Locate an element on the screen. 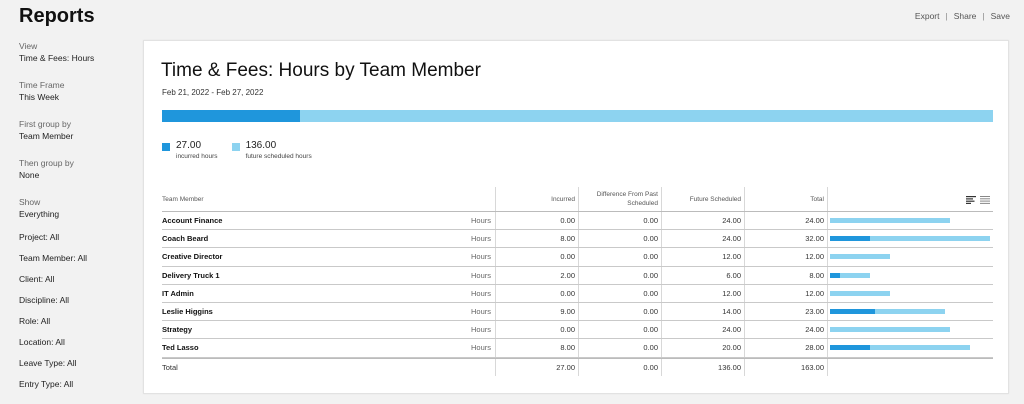  save-link: Save is located at coordinates (1000, 16).